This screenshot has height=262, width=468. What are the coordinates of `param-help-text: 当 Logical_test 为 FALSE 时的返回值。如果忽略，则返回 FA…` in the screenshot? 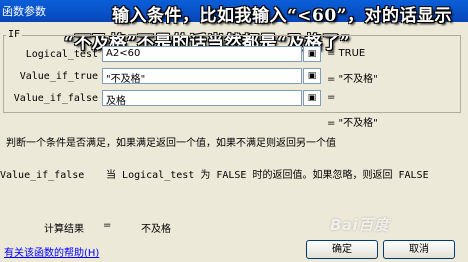 It's located at (267, 175).